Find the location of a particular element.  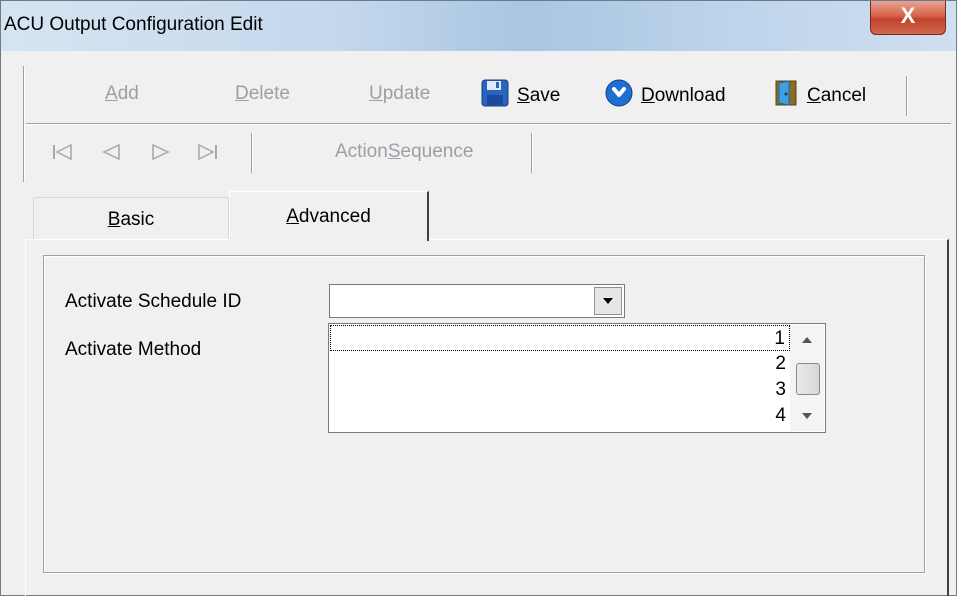

list-item: 4 is located at coordinates (560, 416).